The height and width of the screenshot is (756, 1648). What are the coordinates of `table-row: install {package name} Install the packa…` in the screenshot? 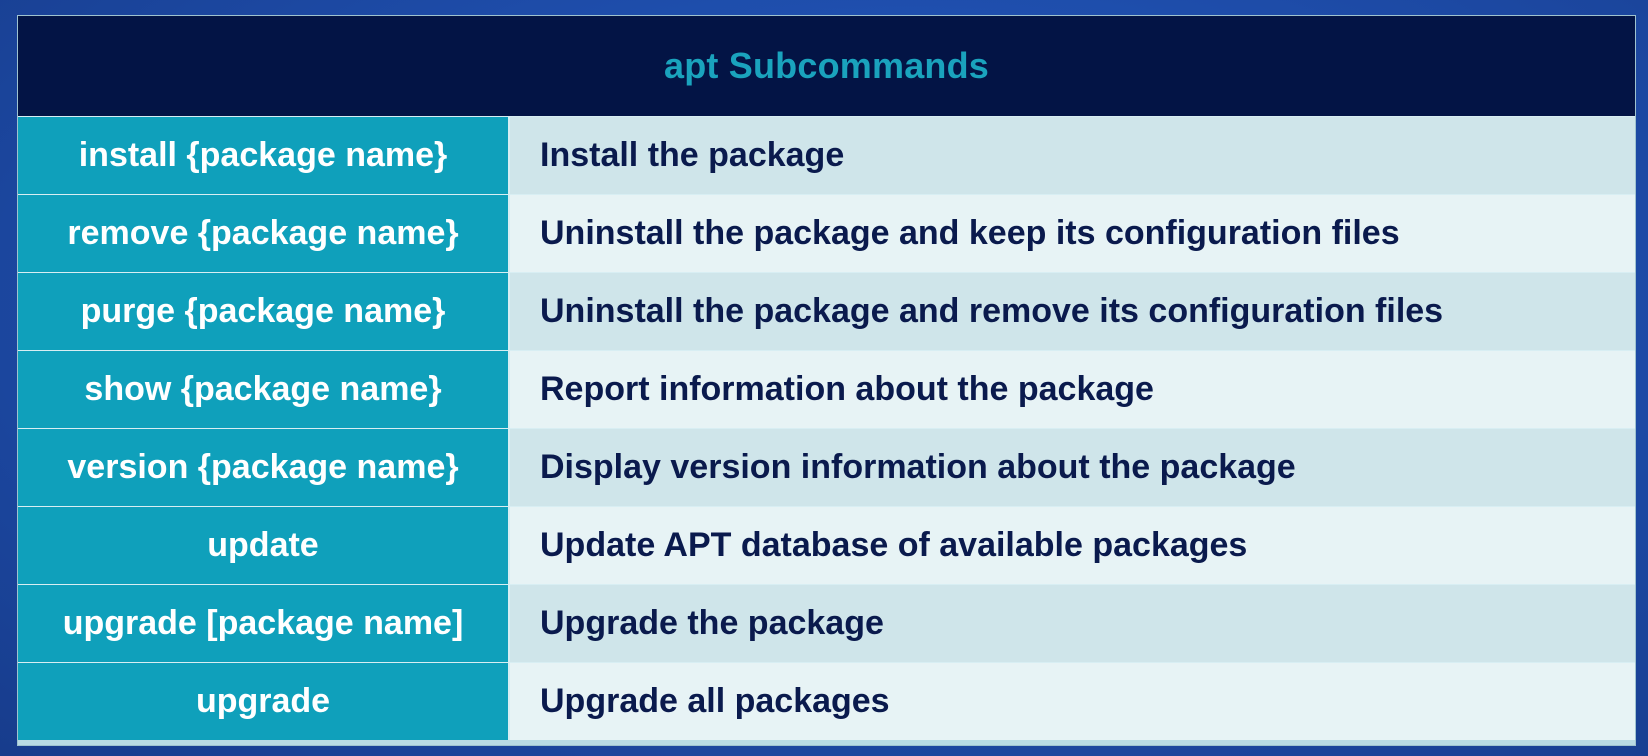 It's located at (826, 155).